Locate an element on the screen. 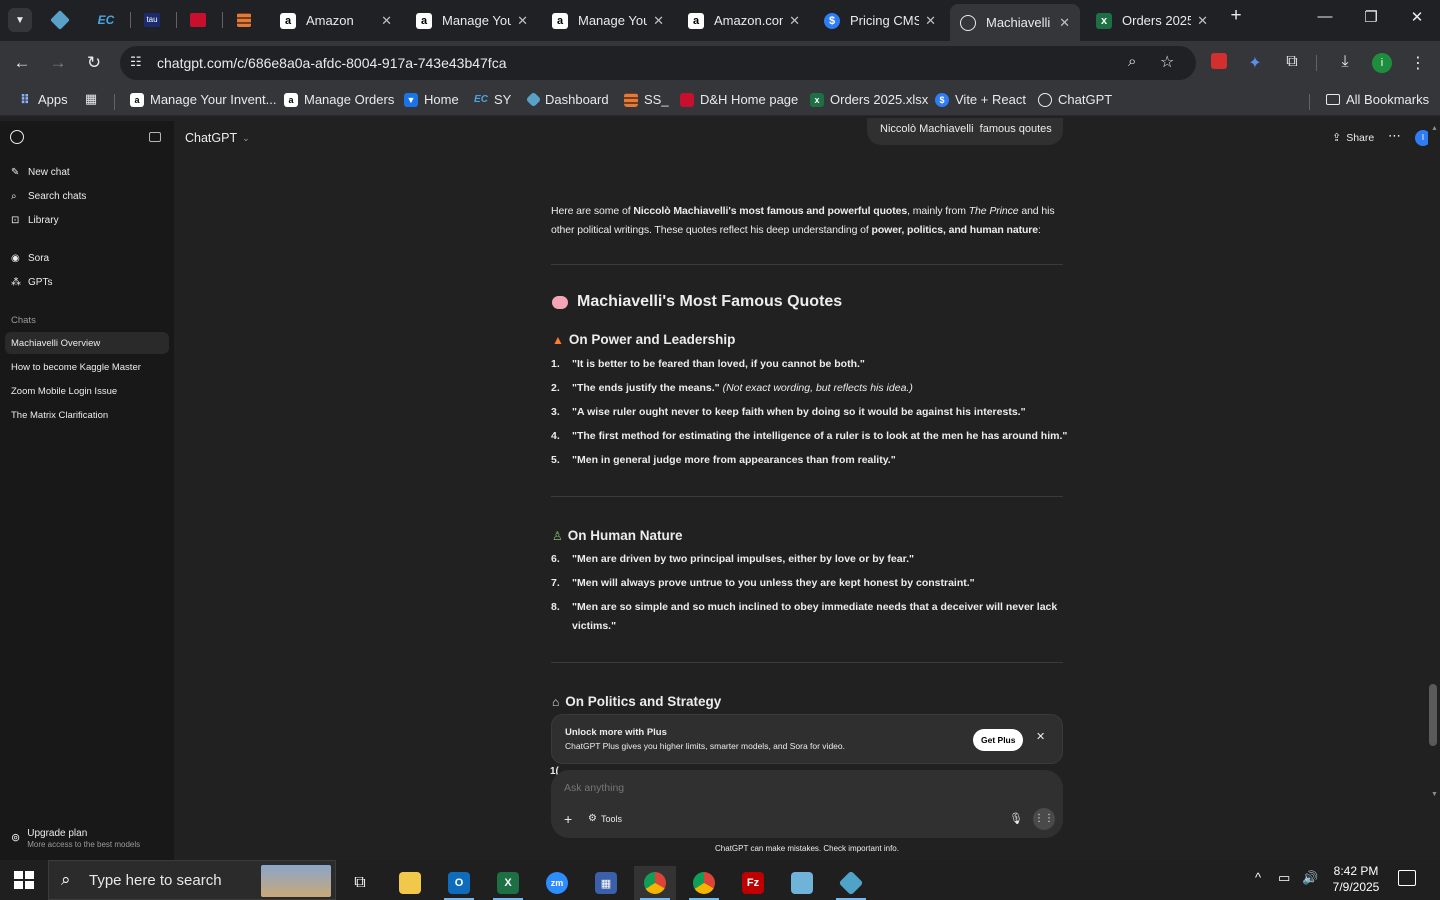  notifications-icon is located at coordinates (1407, 878).